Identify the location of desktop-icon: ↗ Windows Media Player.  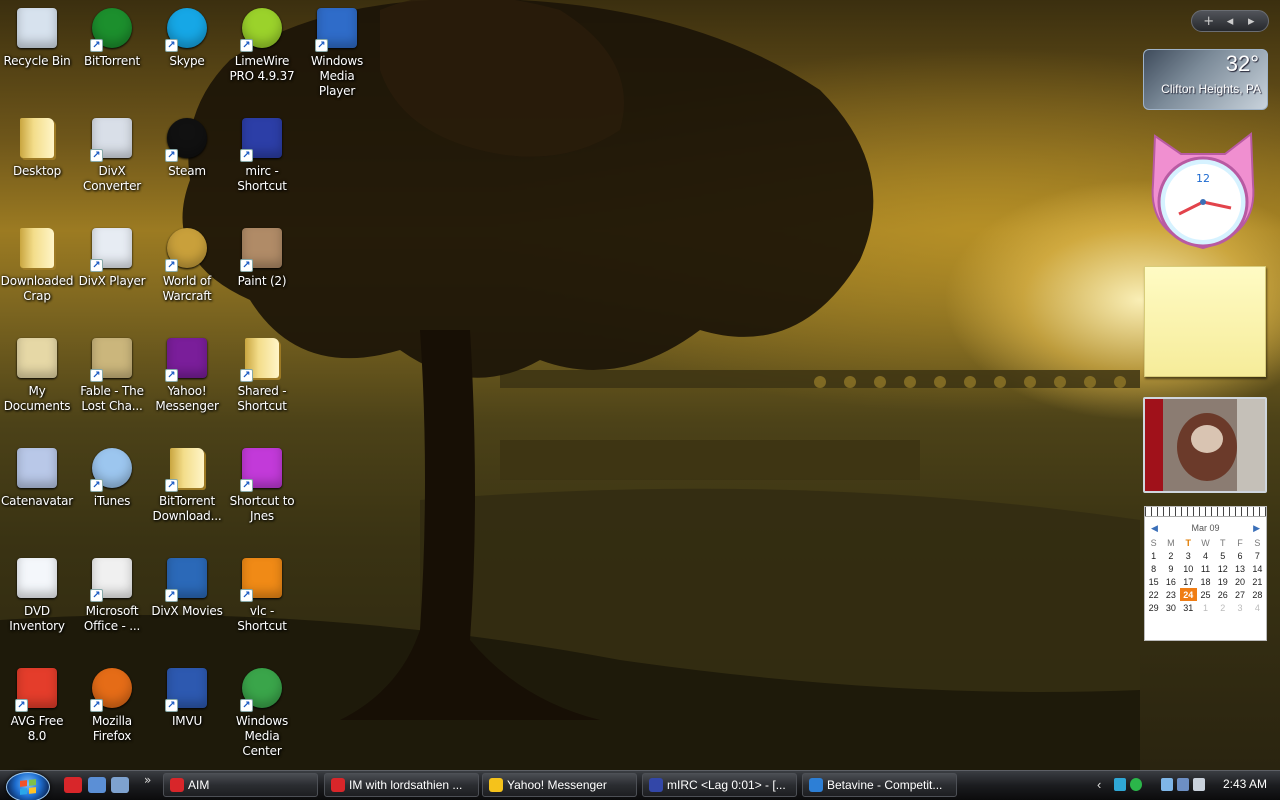
(337, 50).